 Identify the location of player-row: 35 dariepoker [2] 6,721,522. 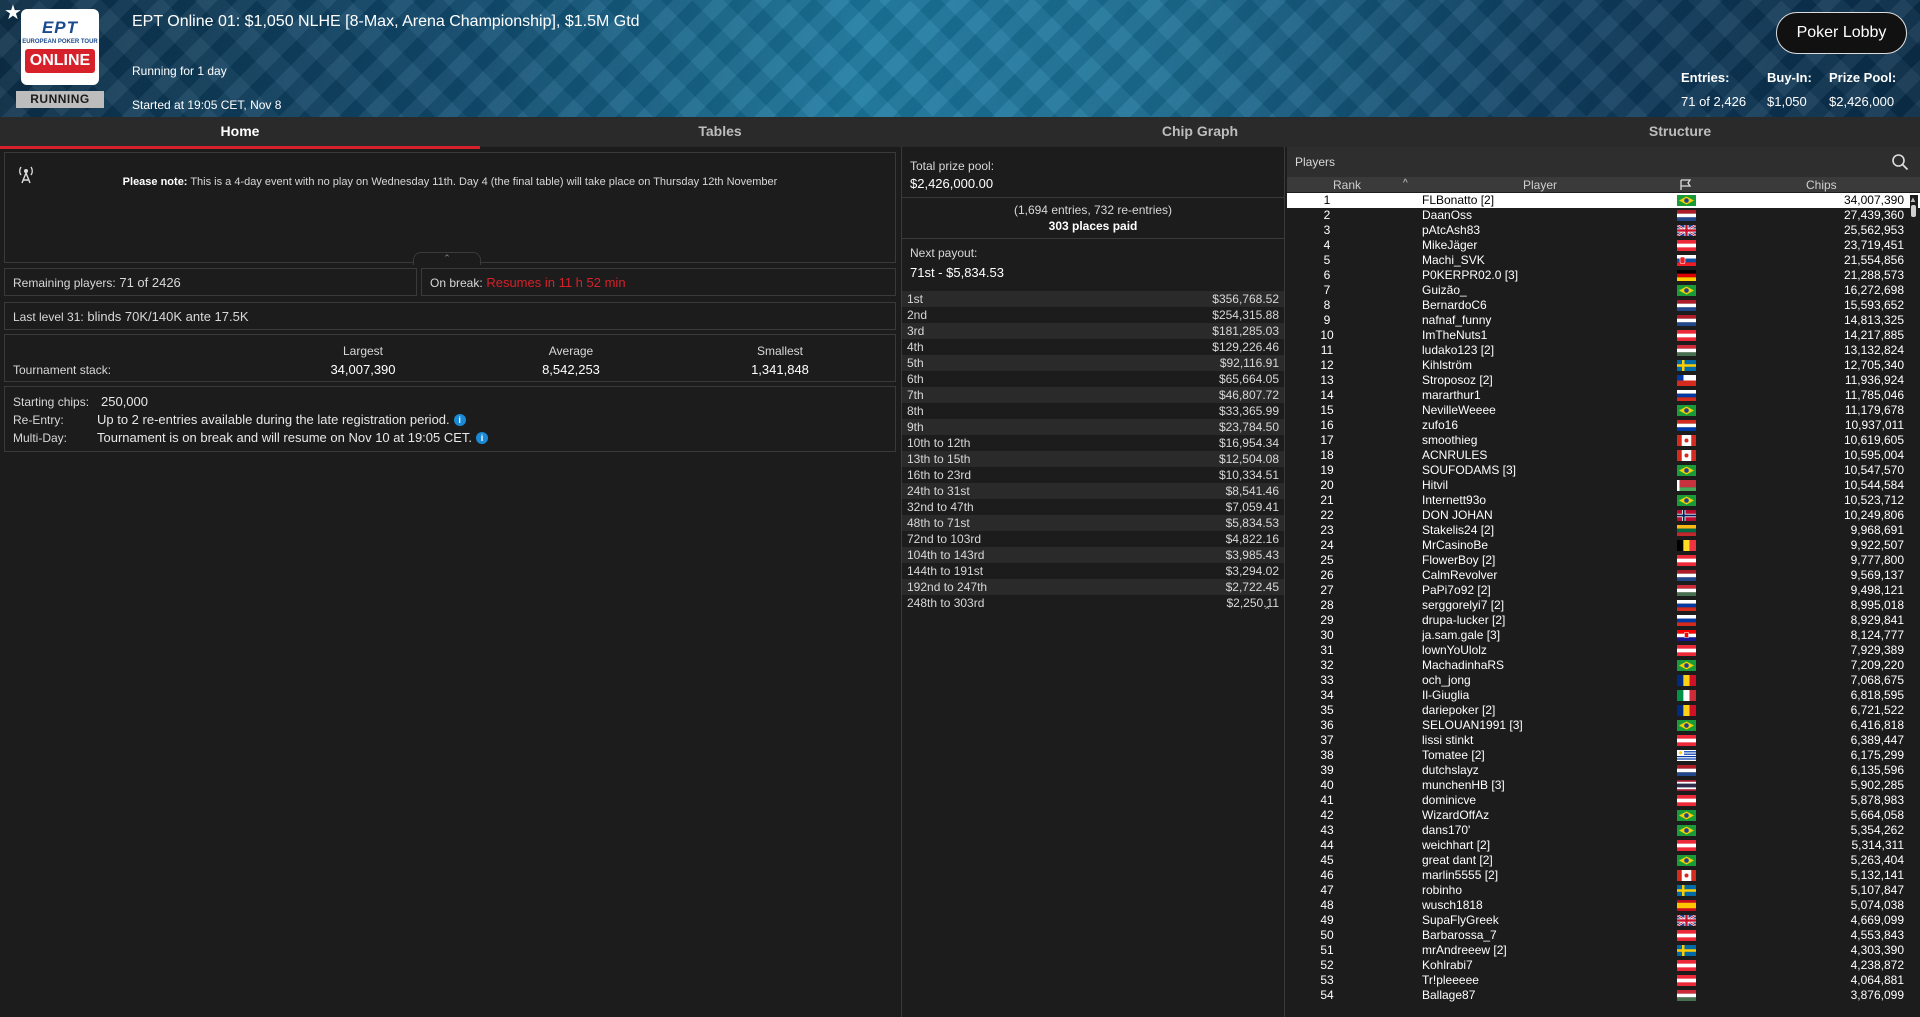
(1603, 710).